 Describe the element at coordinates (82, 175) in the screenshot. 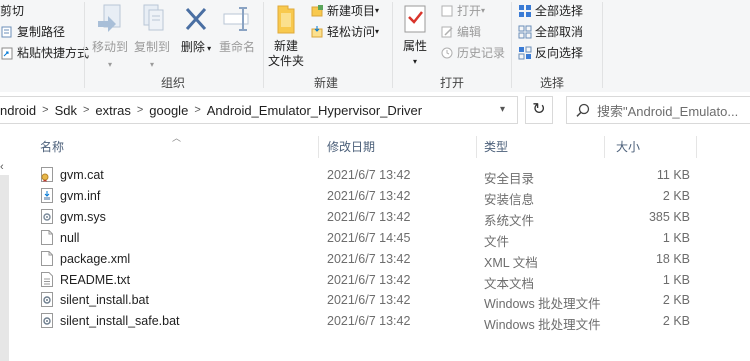

I see `file-name: gvm.cat` at that location.